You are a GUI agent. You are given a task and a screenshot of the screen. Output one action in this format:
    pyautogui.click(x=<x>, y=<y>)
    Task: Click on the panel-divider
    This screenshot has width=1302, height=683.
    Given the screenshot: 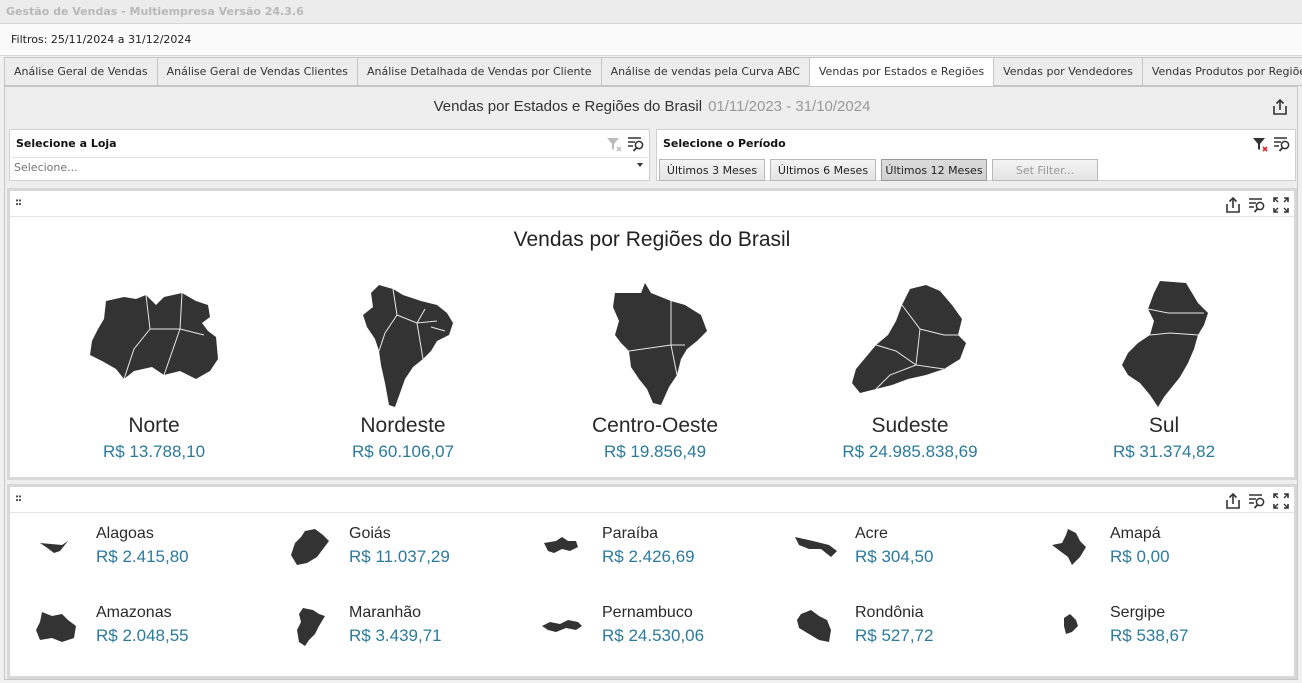 What is the action you would take?
    pyautogui.click(x=652, y=216)
    